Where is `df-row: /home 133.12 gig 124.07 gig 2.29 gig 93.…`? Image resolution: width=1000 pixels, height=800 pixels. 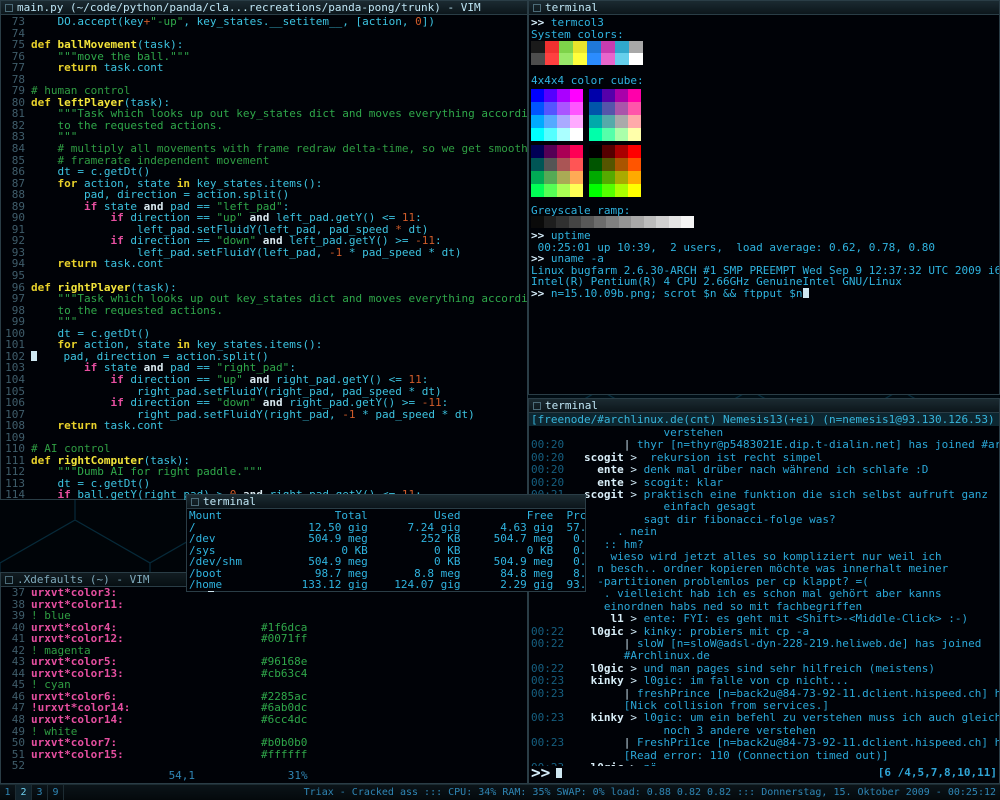 df-row: /home 133.12 gig 124.07 gig 2.29 gig 93.… is located at coordinates (387, 585).